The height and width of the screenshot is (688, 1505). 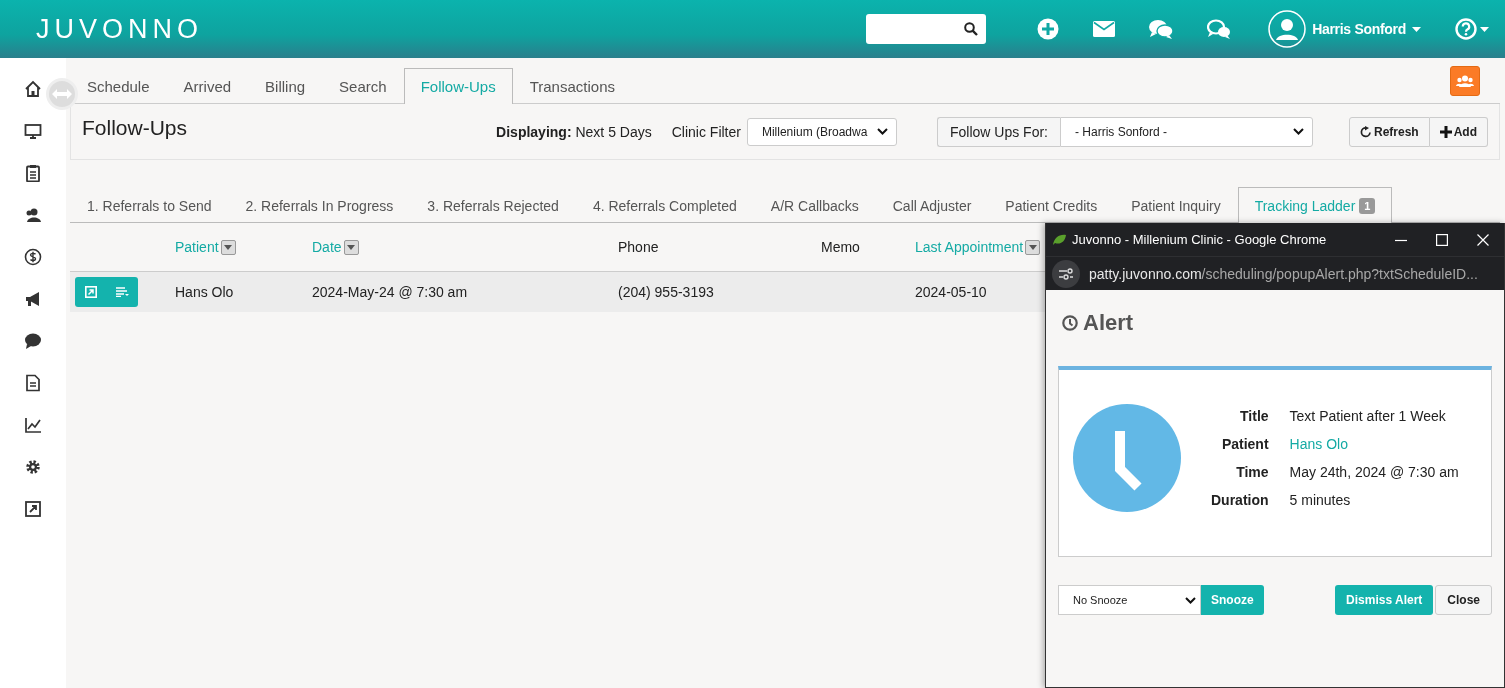 I want to click on close-button: Close, so click(x=1463, y=600).